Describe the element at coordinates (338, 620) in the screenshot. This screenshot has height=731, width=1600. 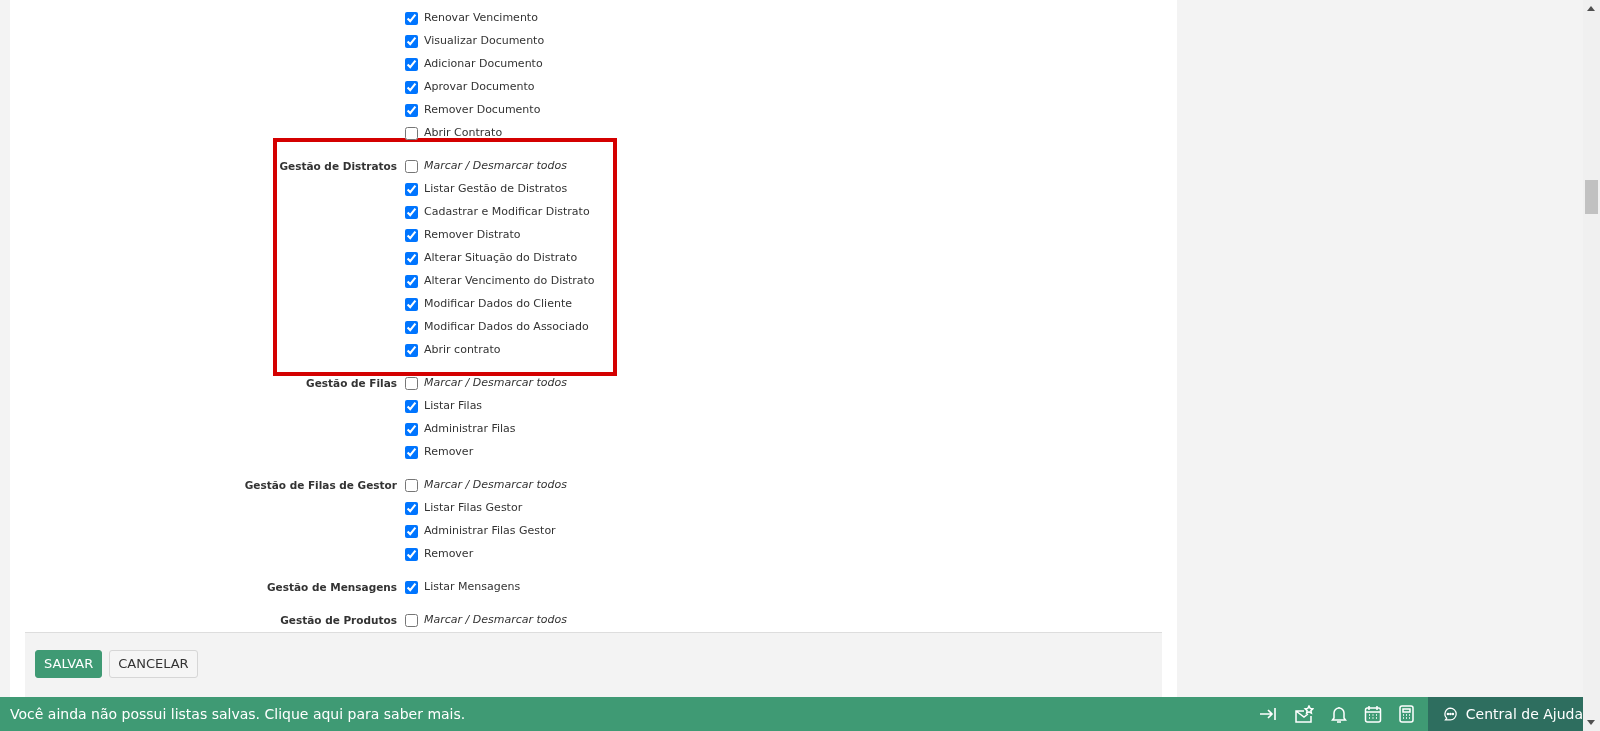
I see `section-label: Gestão de Produtos` at that location.